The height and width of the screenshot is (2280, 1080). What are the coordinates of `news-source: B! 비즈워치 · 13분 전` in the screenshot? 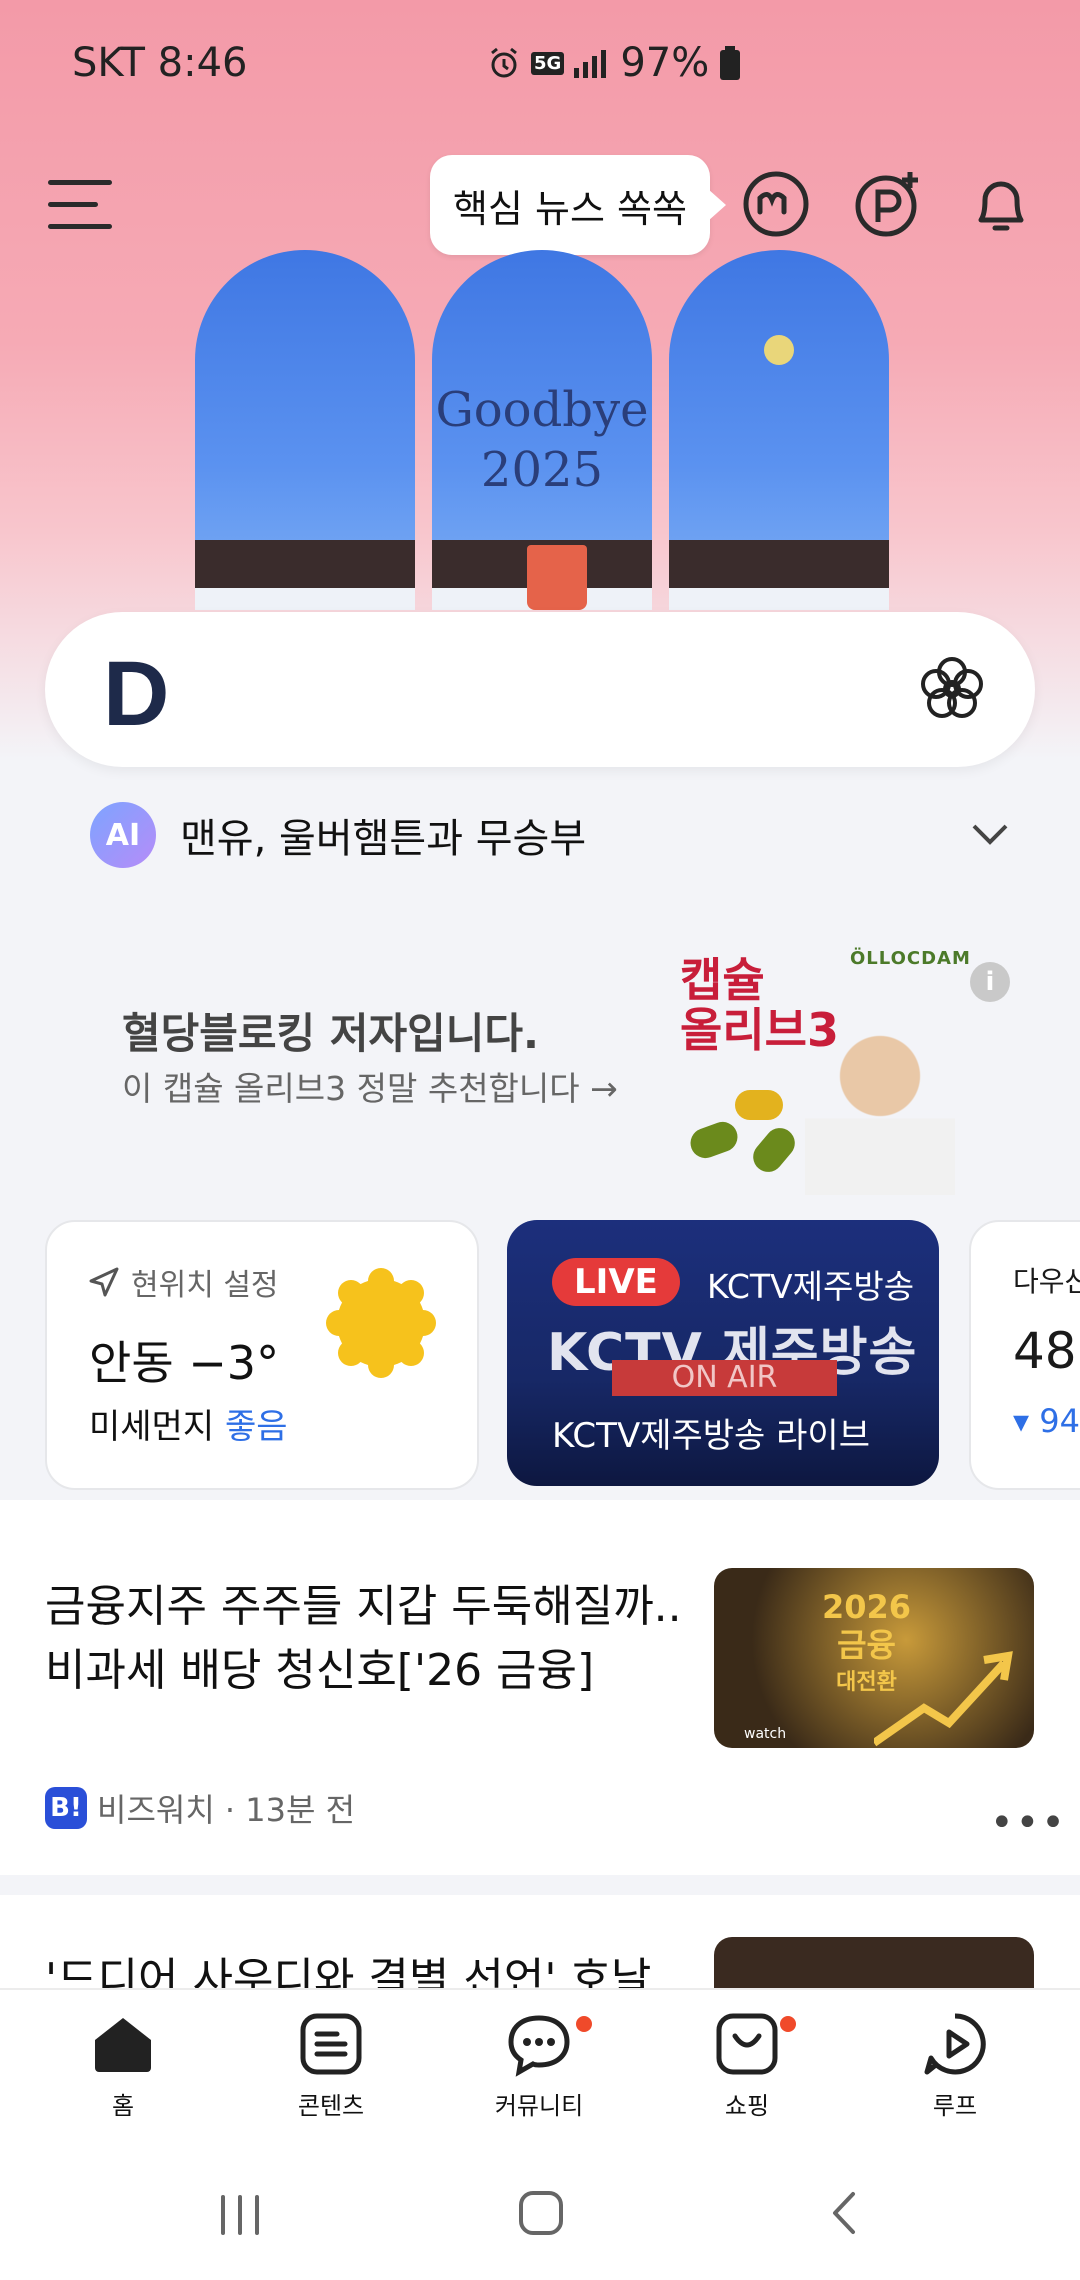 It's located at (200, 1808).